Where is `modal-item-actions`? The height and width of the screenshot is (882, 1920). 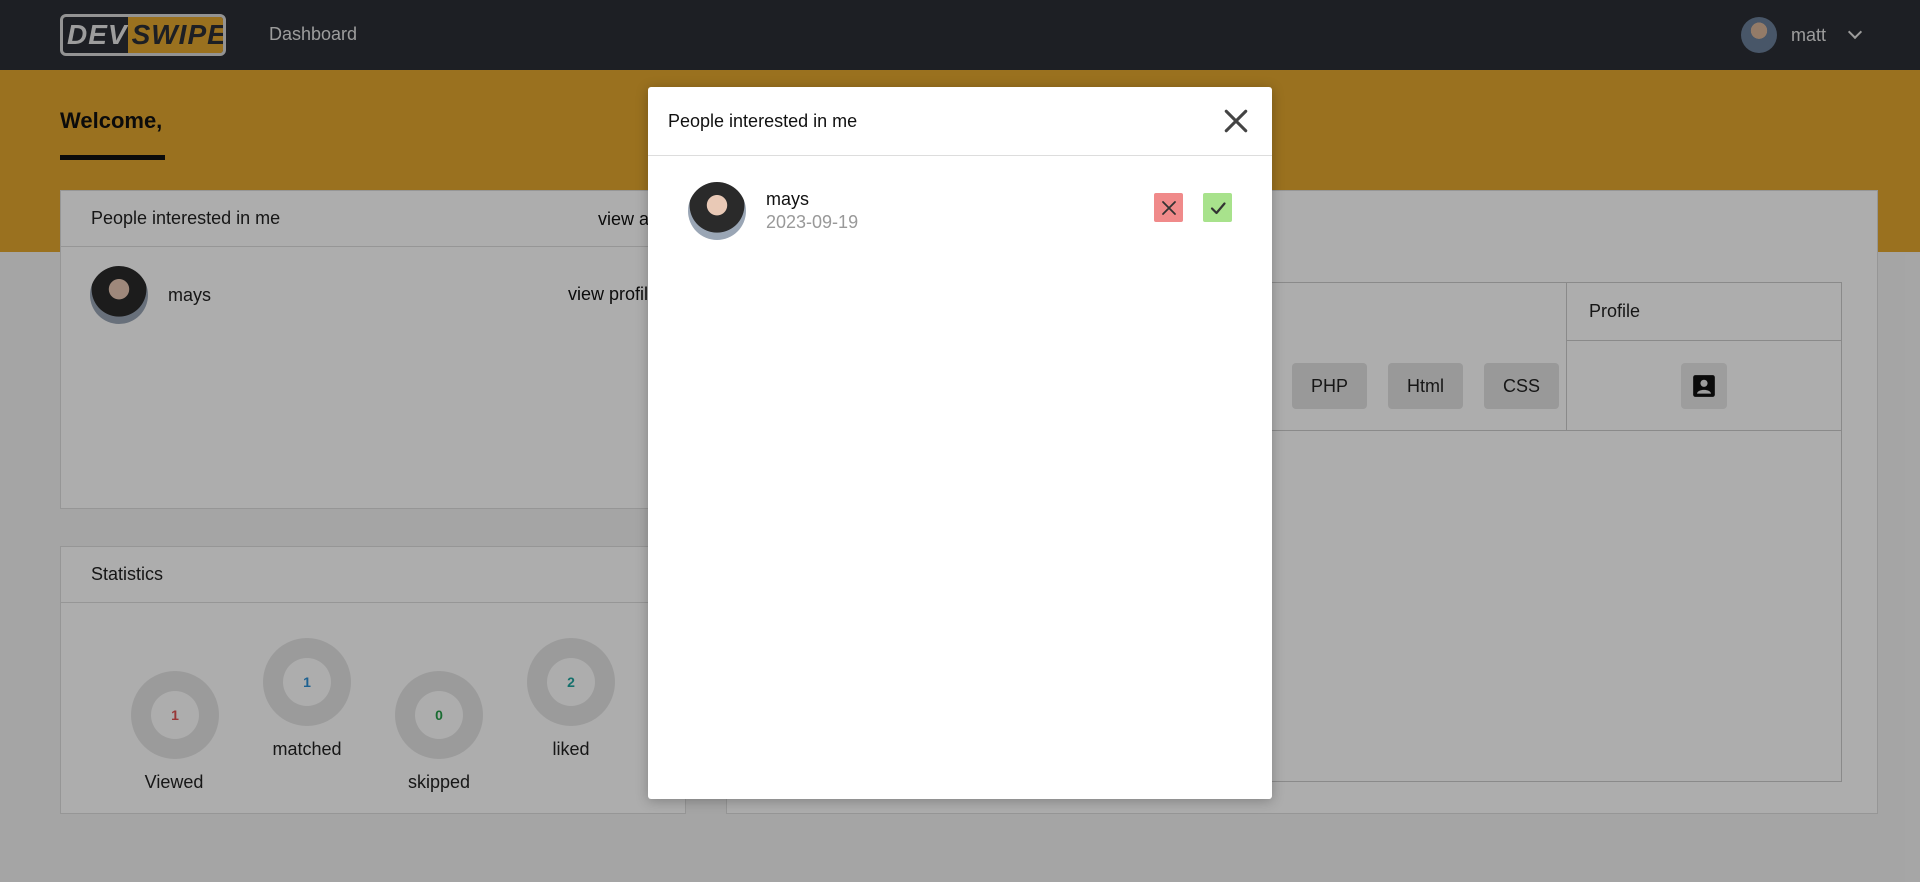 modal-item-actions is located at coordinates (1193, 207).